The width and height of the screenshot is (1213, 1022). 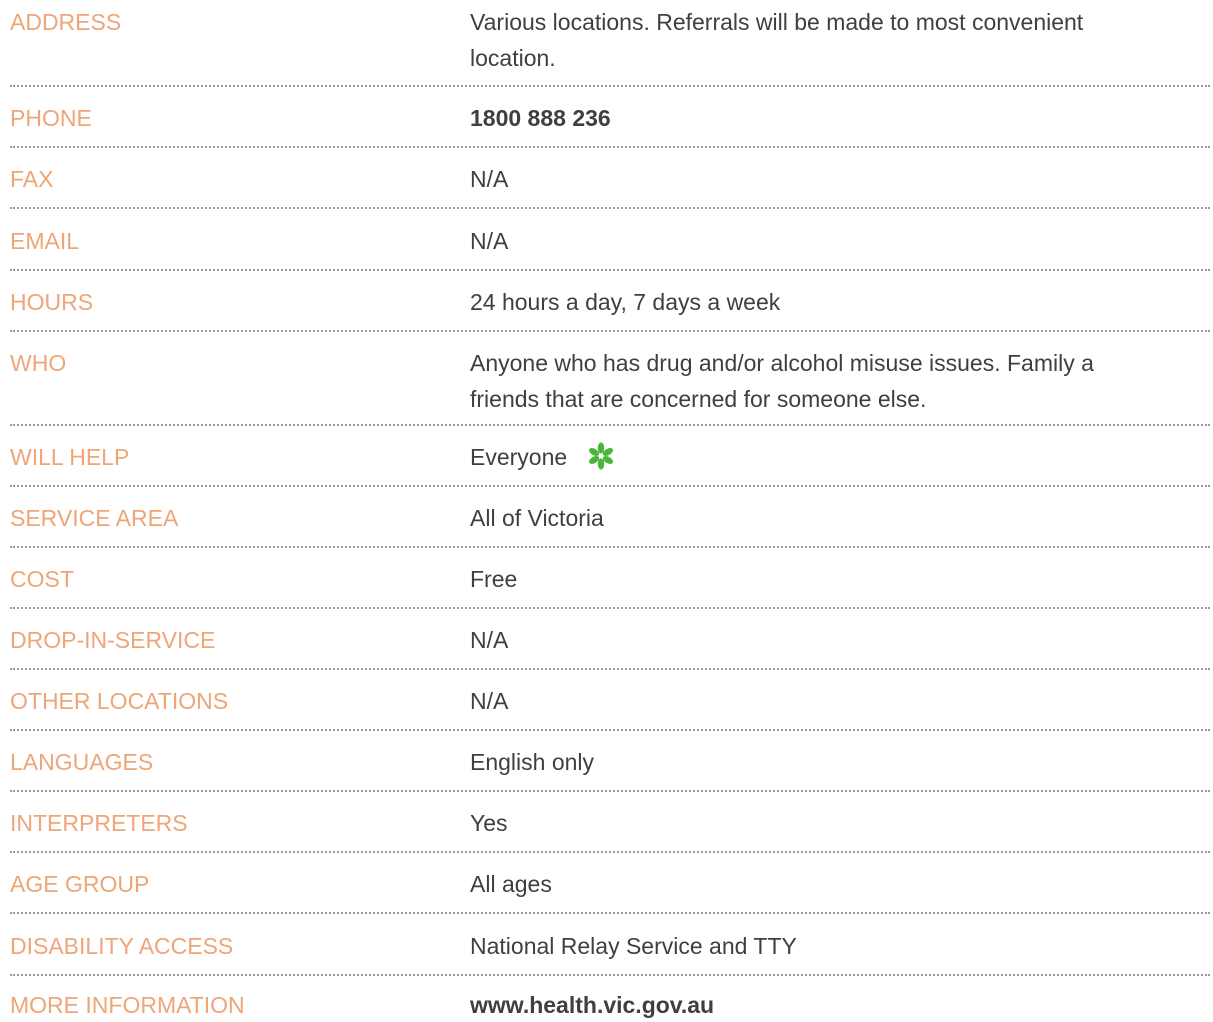 I want to click on label-interpreters: INTERPRETERS, so click(x=99, y=823).